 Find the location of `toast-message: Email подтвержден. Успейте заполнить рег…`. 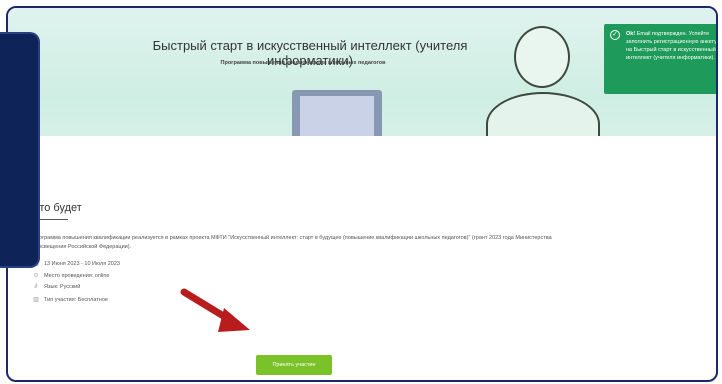

toast-message: Email подтвержден. Успейте заполнить рег… is located at coordinates (671, 46).